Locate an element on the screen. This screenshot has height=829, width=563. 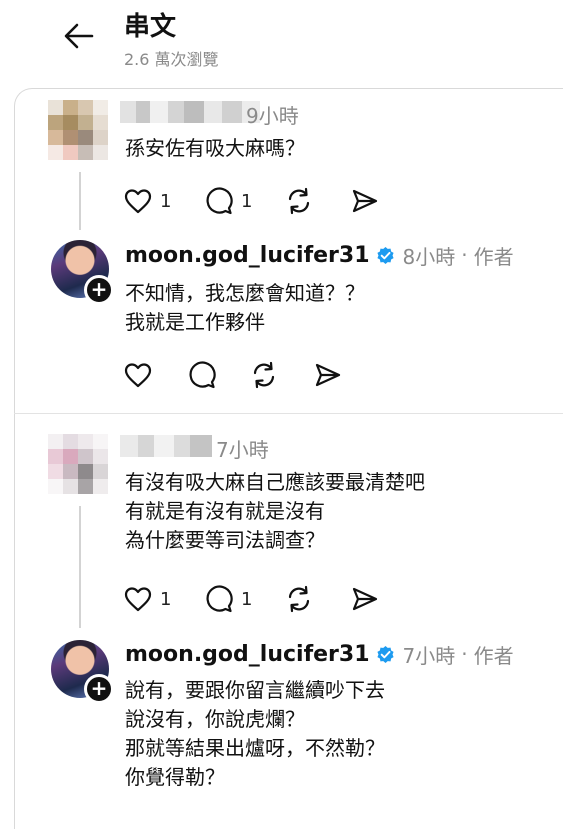
reply-time: 7小時 is located at coordinates (429, 655).